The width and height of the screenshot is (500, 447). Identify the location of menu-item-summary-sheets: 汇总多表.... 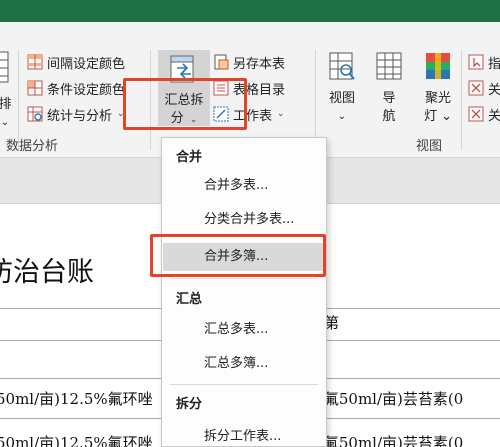
(244, 330).